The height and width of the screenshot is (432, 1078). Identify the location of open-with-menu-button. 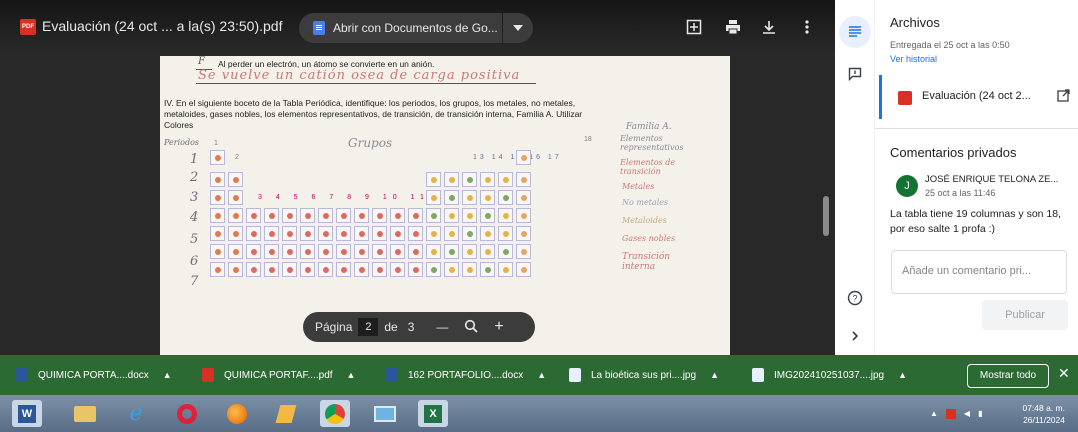
(518, 28).